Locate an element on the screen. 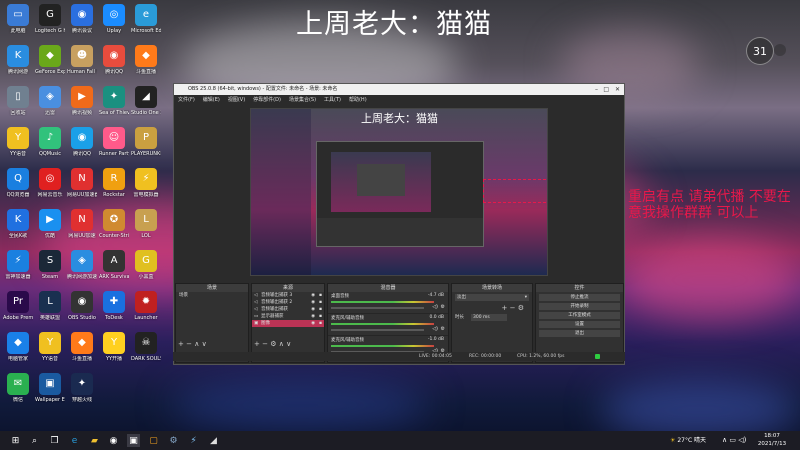  desktop-icon: ☺ Runner Party is located at coordinates (114, 142).